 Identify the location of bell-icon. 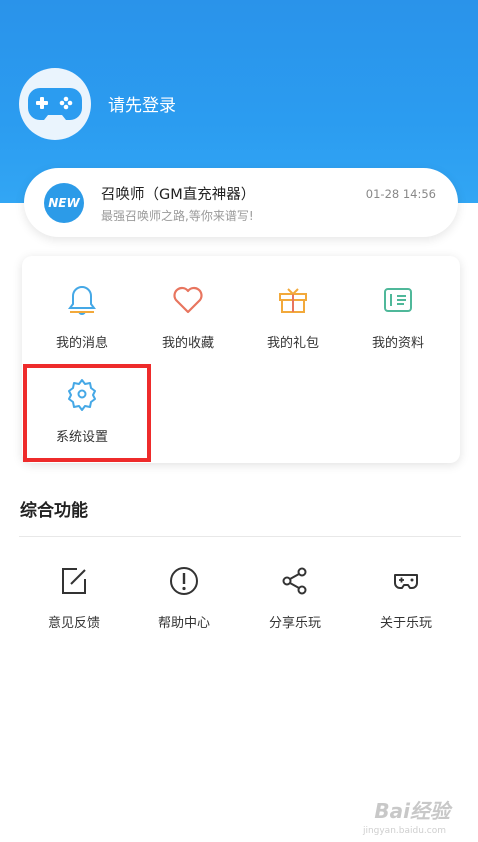
(82, 300).